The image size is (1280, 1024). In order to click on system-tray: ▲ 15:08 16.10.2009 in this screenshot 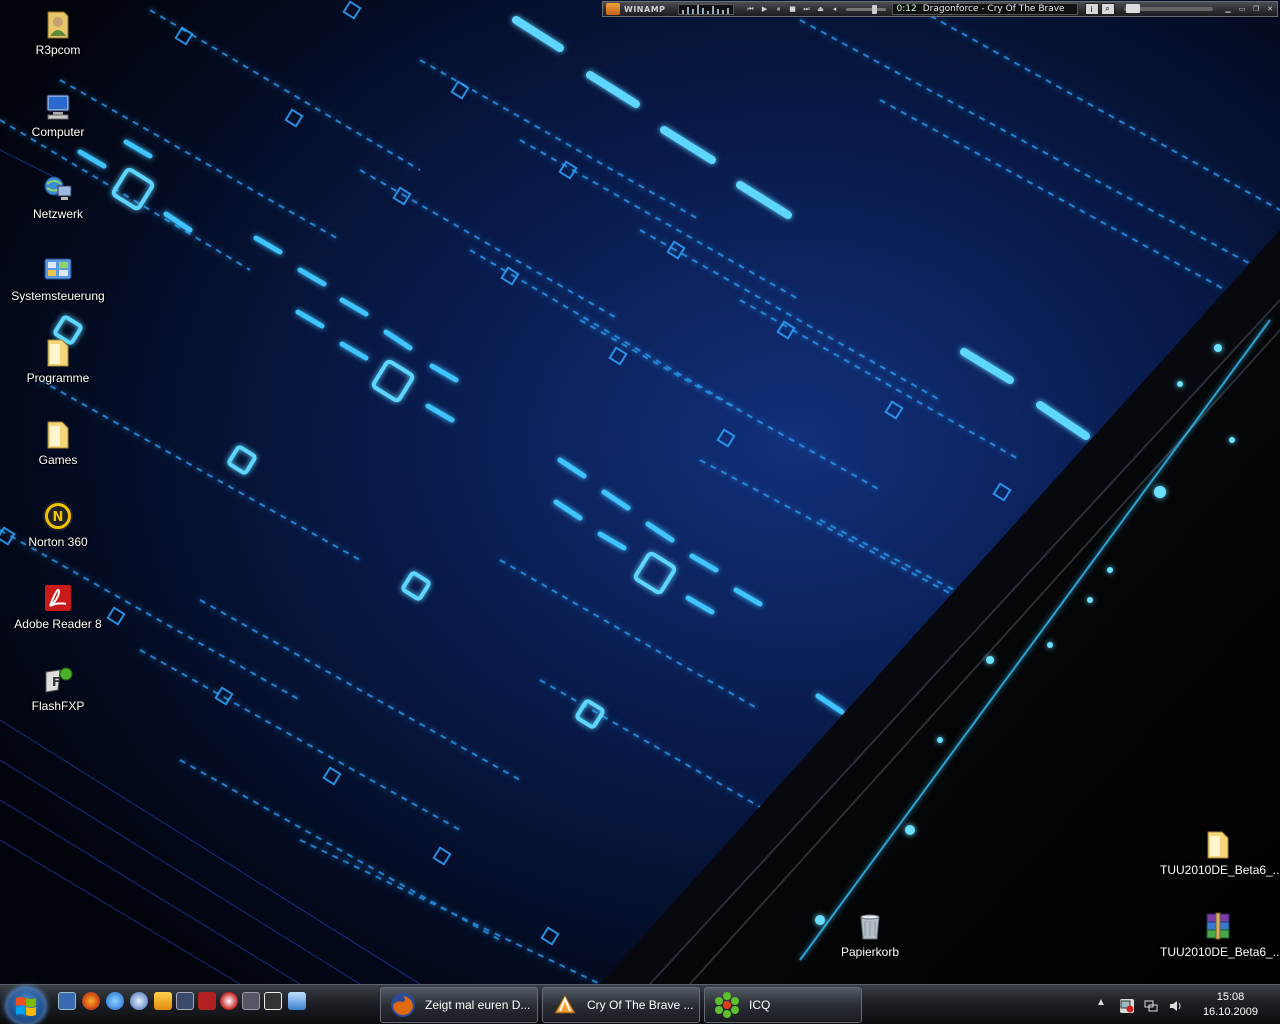, I will do `click(1185, 1004)`.